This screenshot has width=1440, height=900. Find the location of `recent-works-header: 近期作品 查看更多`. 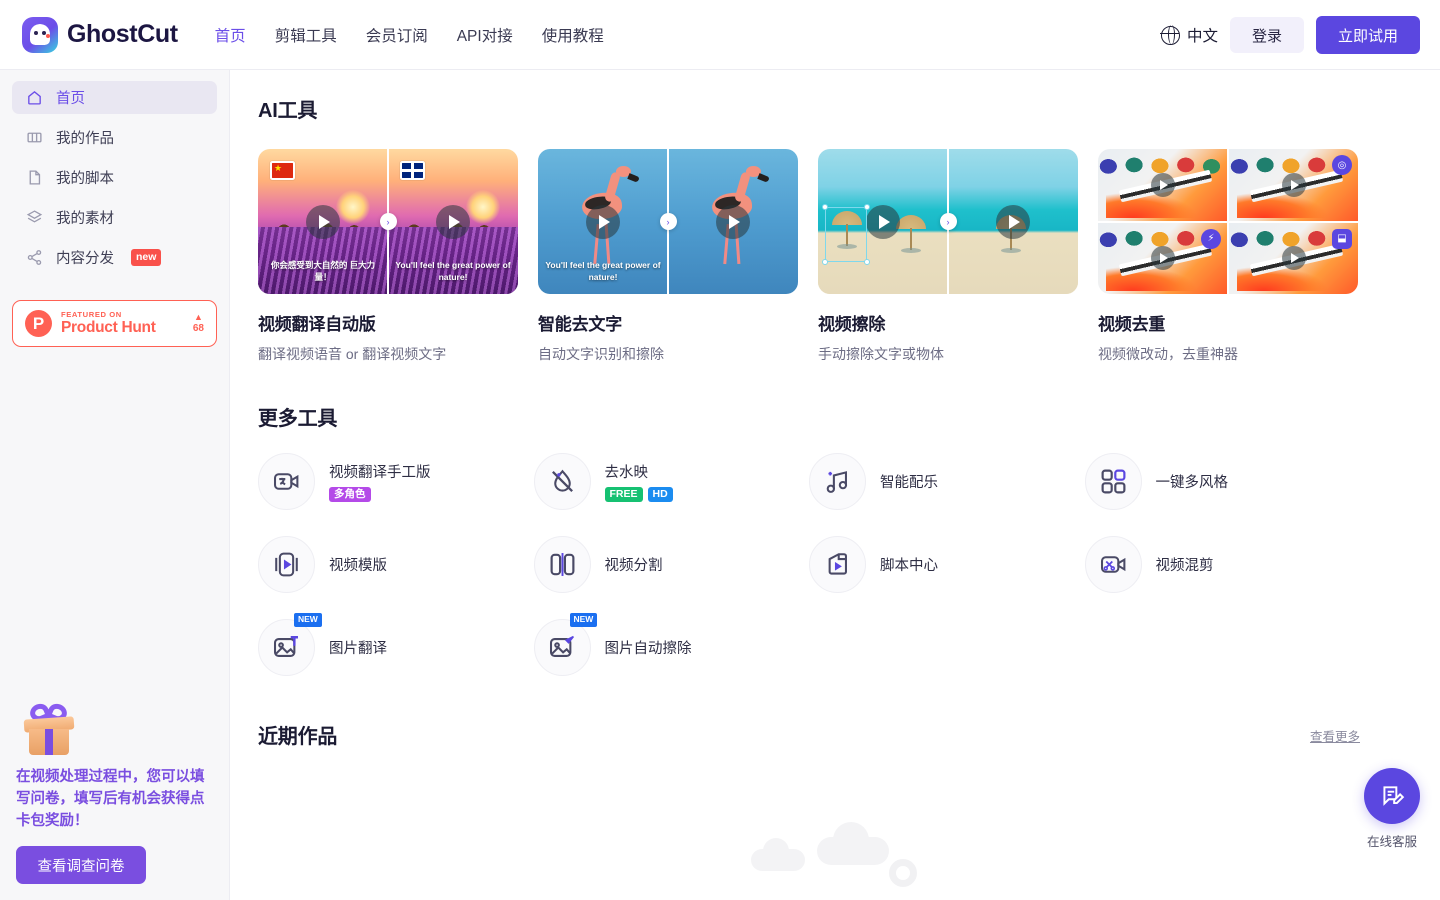

recent-works-header: 近期作品 查看更多 is located at coordinates (809, 734).